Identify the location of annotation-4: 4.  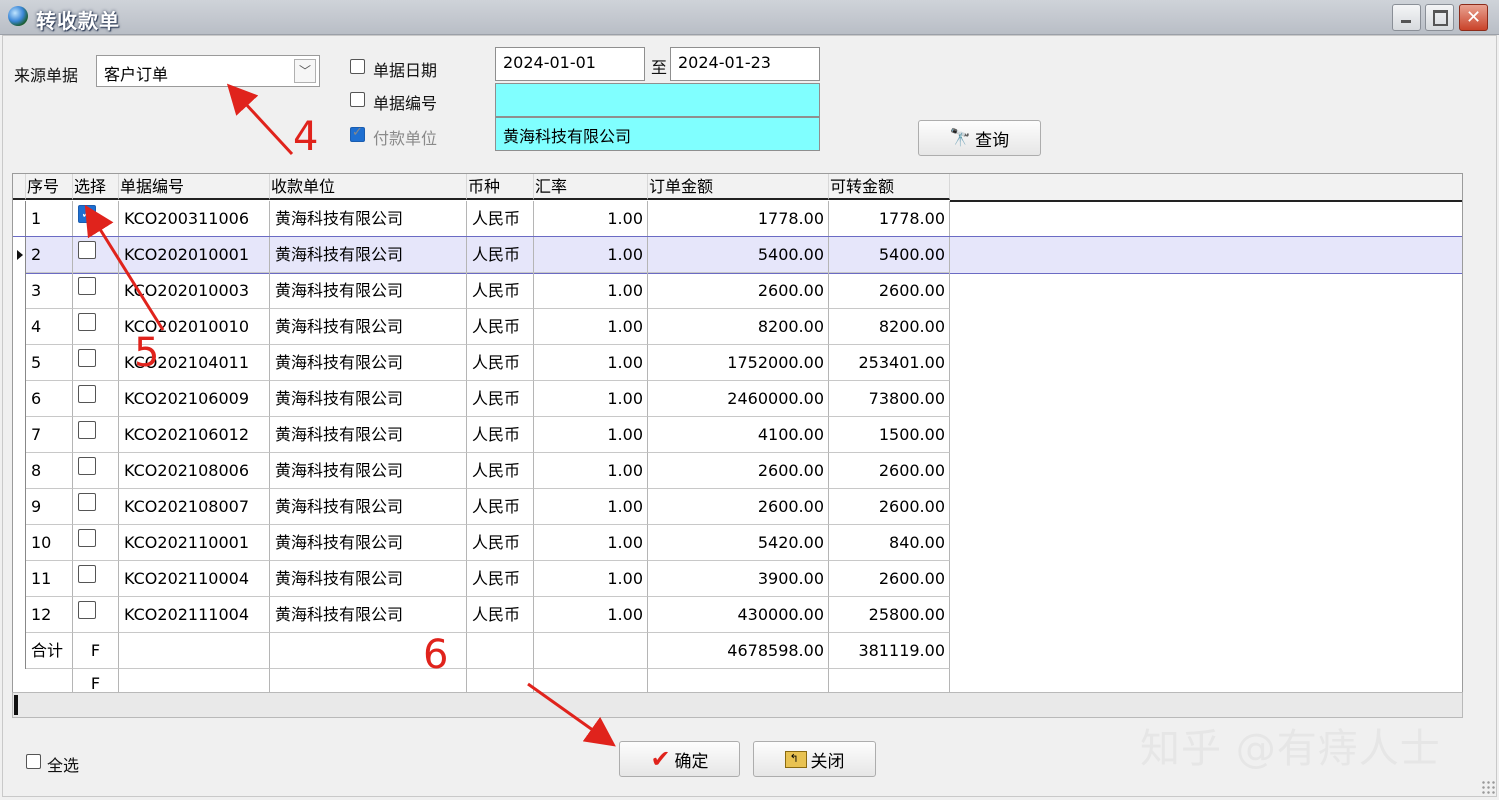
(306, 137).